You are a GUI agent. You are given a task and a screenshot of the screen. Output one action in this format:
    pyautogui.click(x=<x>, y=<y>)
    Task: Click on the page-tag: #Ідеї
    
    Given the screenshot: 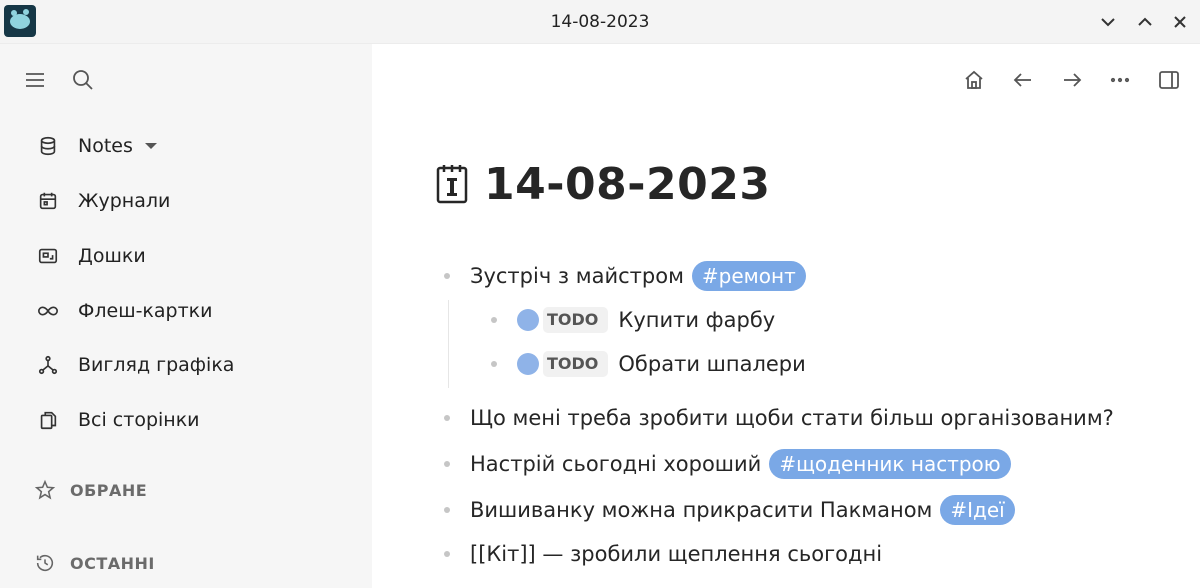 What is the action you would take?
    pyautogui.click(x=977, y=510)
    